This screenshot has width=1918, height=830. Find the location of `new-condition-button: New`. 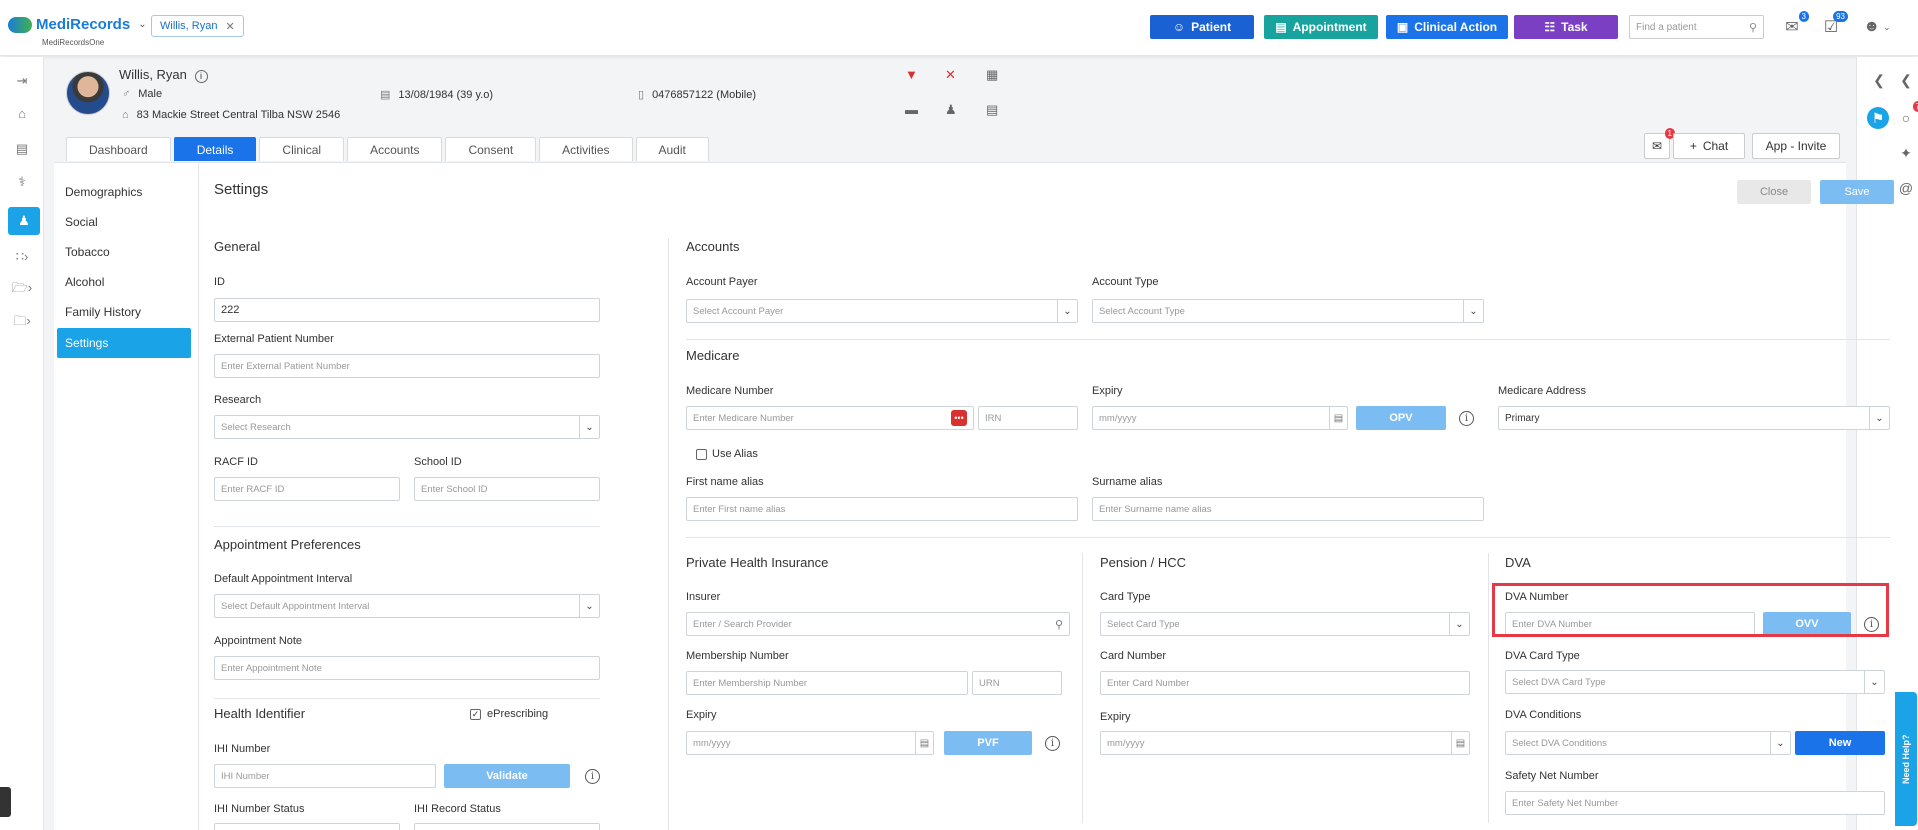

new-condition-button: New is located at coordinates (1840, 743).